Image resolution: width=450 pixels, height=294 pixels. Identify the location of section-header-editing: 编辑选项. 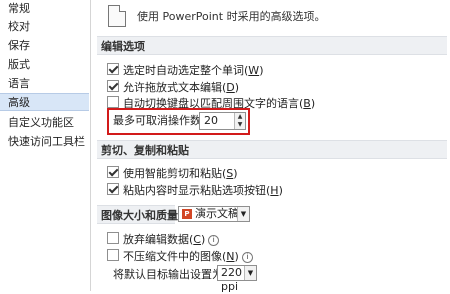
(272, 45).